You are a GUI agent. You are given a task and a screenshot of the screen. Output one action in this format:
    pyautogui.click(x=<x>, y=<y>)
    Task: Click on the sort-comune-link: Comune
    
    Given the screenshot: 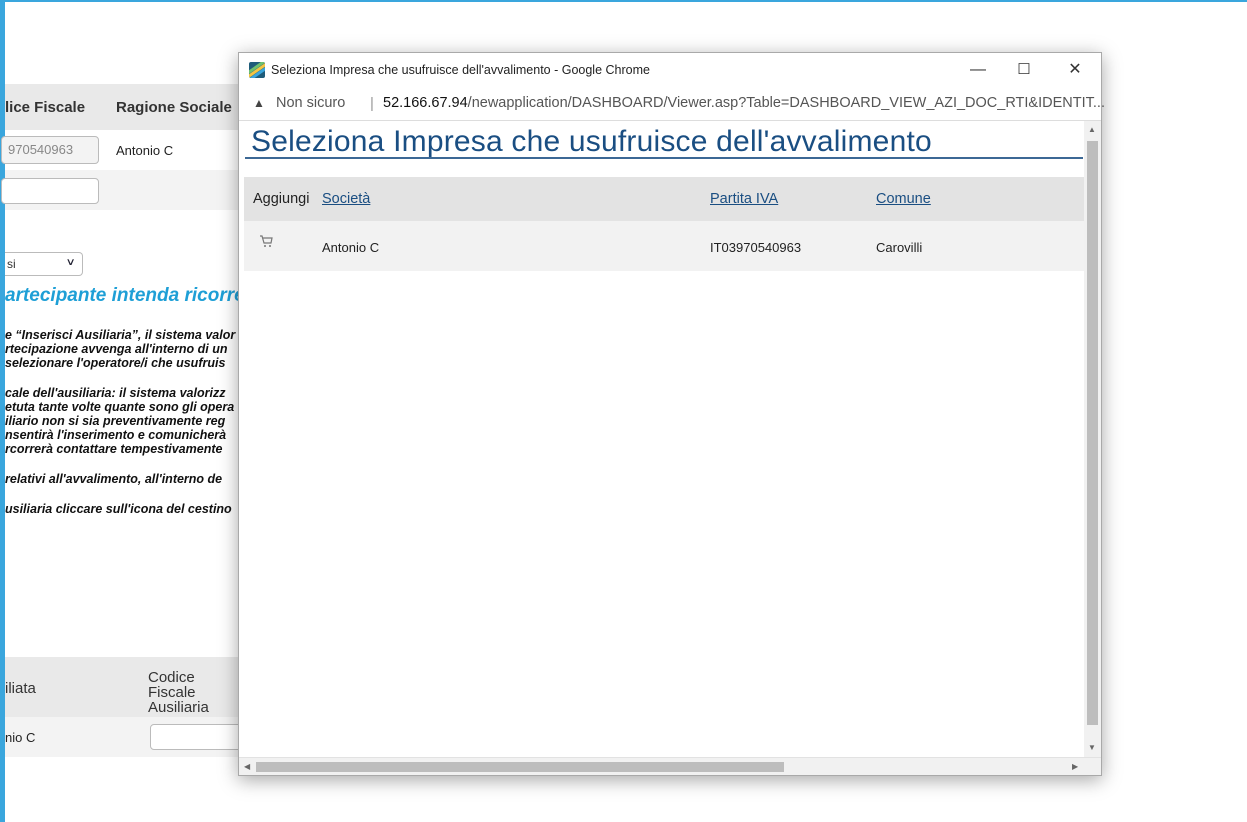 What is the action you would take?
    pyautogui.click(x=903, y=199)
    